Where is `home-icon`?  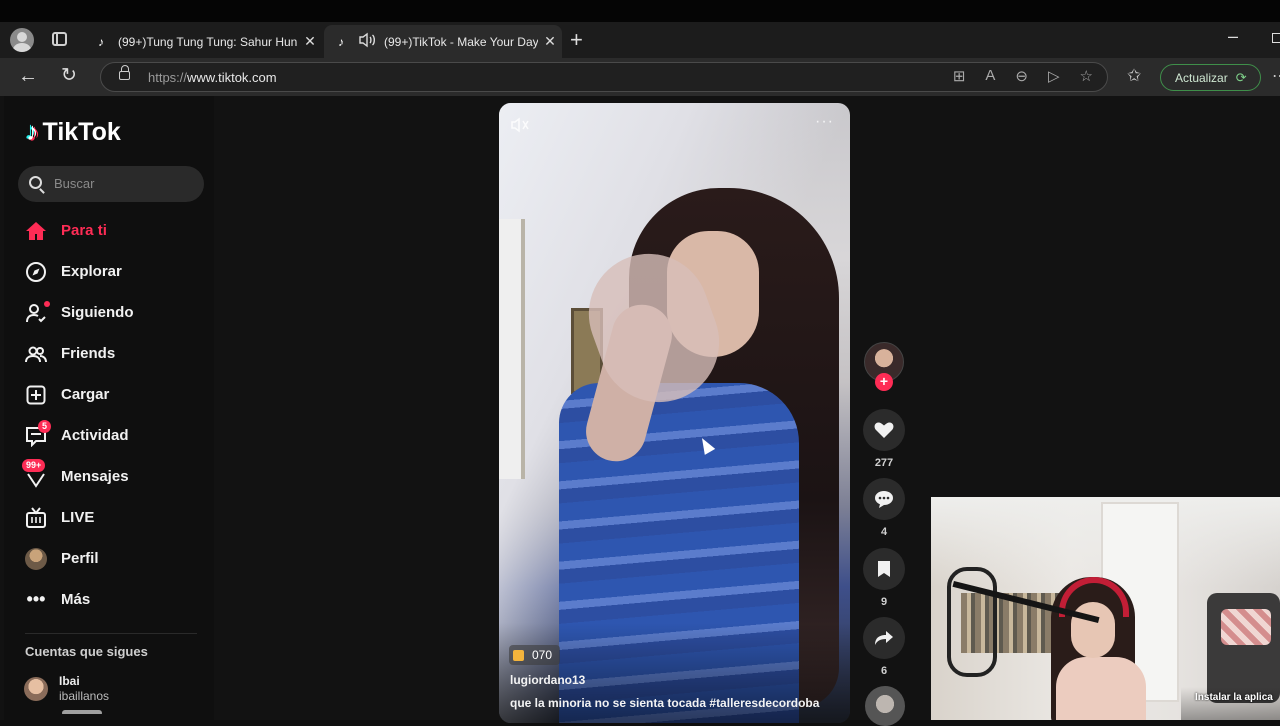 home-icon is located at coordinates (36, 231).